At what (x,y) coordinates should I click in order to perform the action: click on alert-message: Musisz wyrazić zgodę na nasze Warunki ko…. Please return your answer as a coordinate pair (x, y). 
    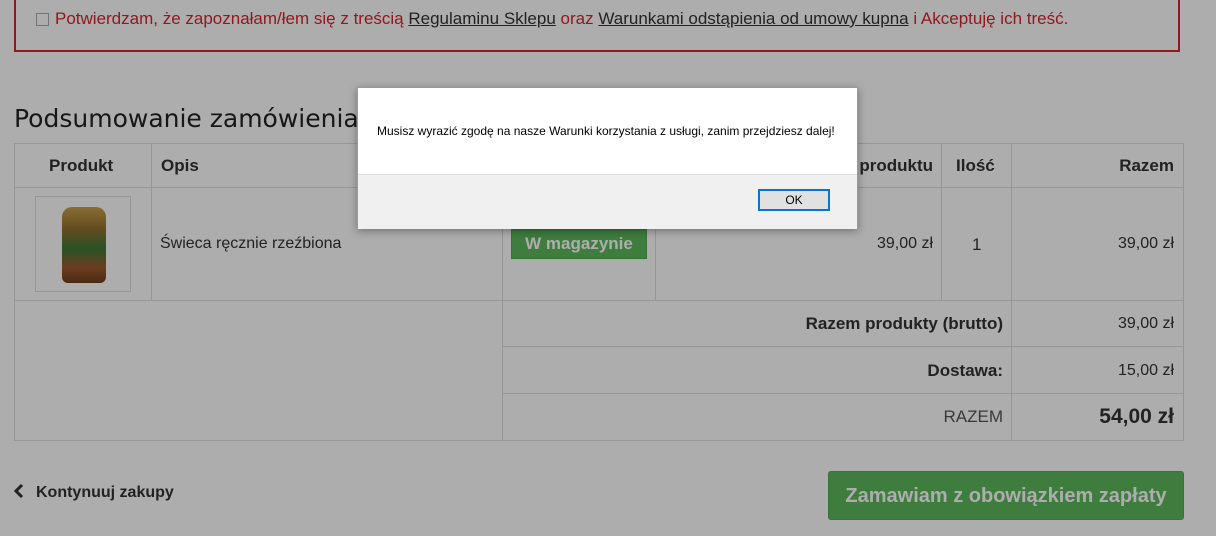
    Looking at the image, I should click on (606, 131).